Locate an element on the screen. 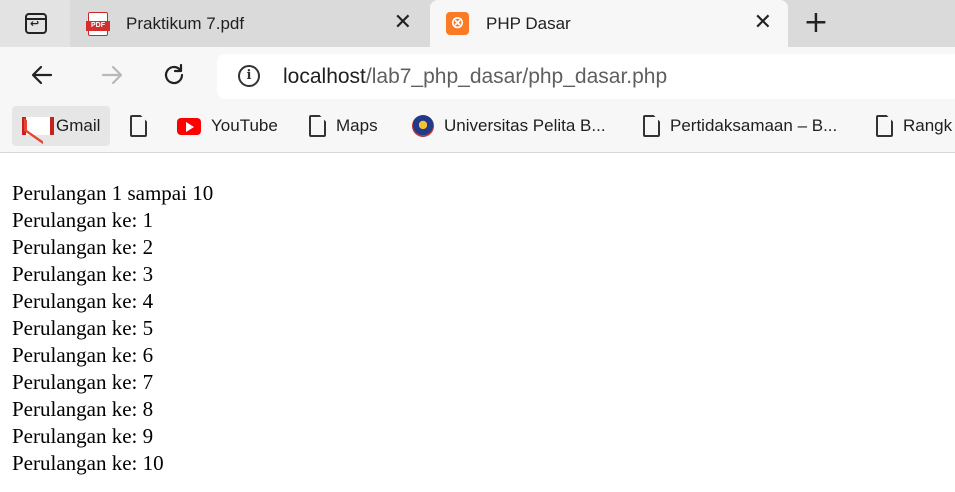 This screenshot has height=492, width=955. reload-icon is located at coordinates (174, 74).